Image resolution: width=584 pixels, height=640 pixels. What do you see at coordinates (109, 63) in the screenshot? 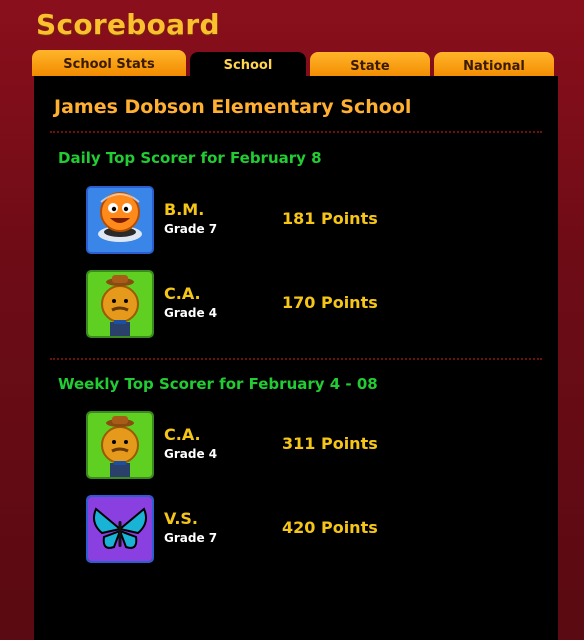
I see `tab-school-stats: School Stats` at bounding box center [109, 63].